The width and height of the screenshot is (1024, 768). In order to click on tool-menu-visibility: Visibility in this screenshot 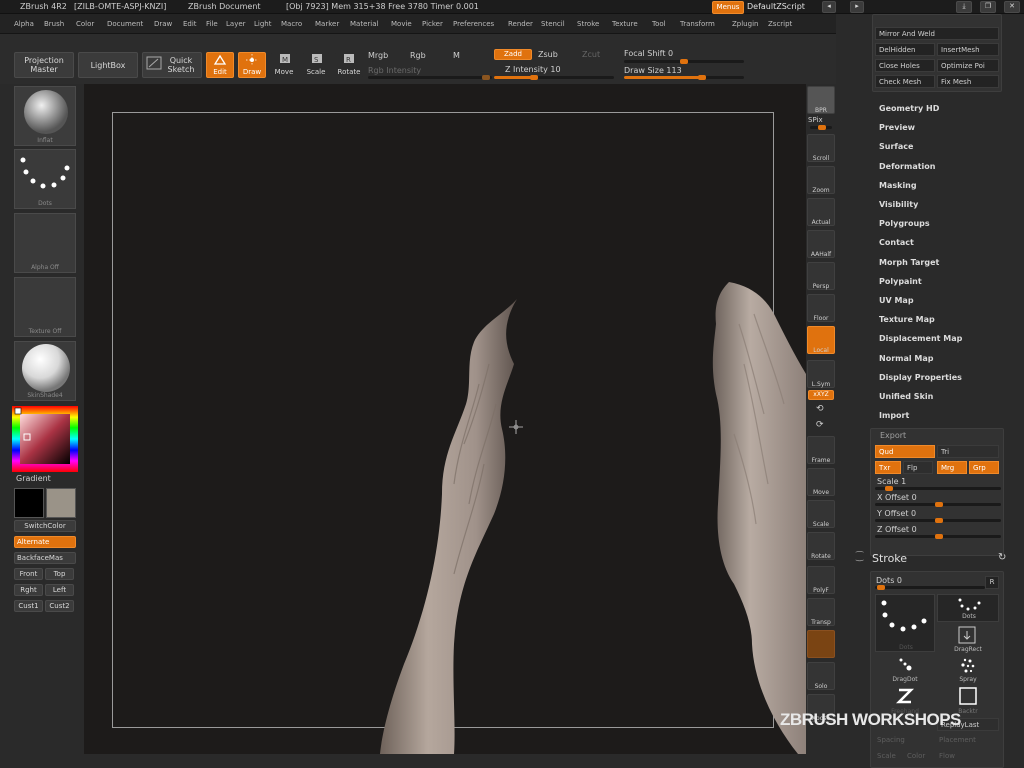, I will do `click(898, 204)`.